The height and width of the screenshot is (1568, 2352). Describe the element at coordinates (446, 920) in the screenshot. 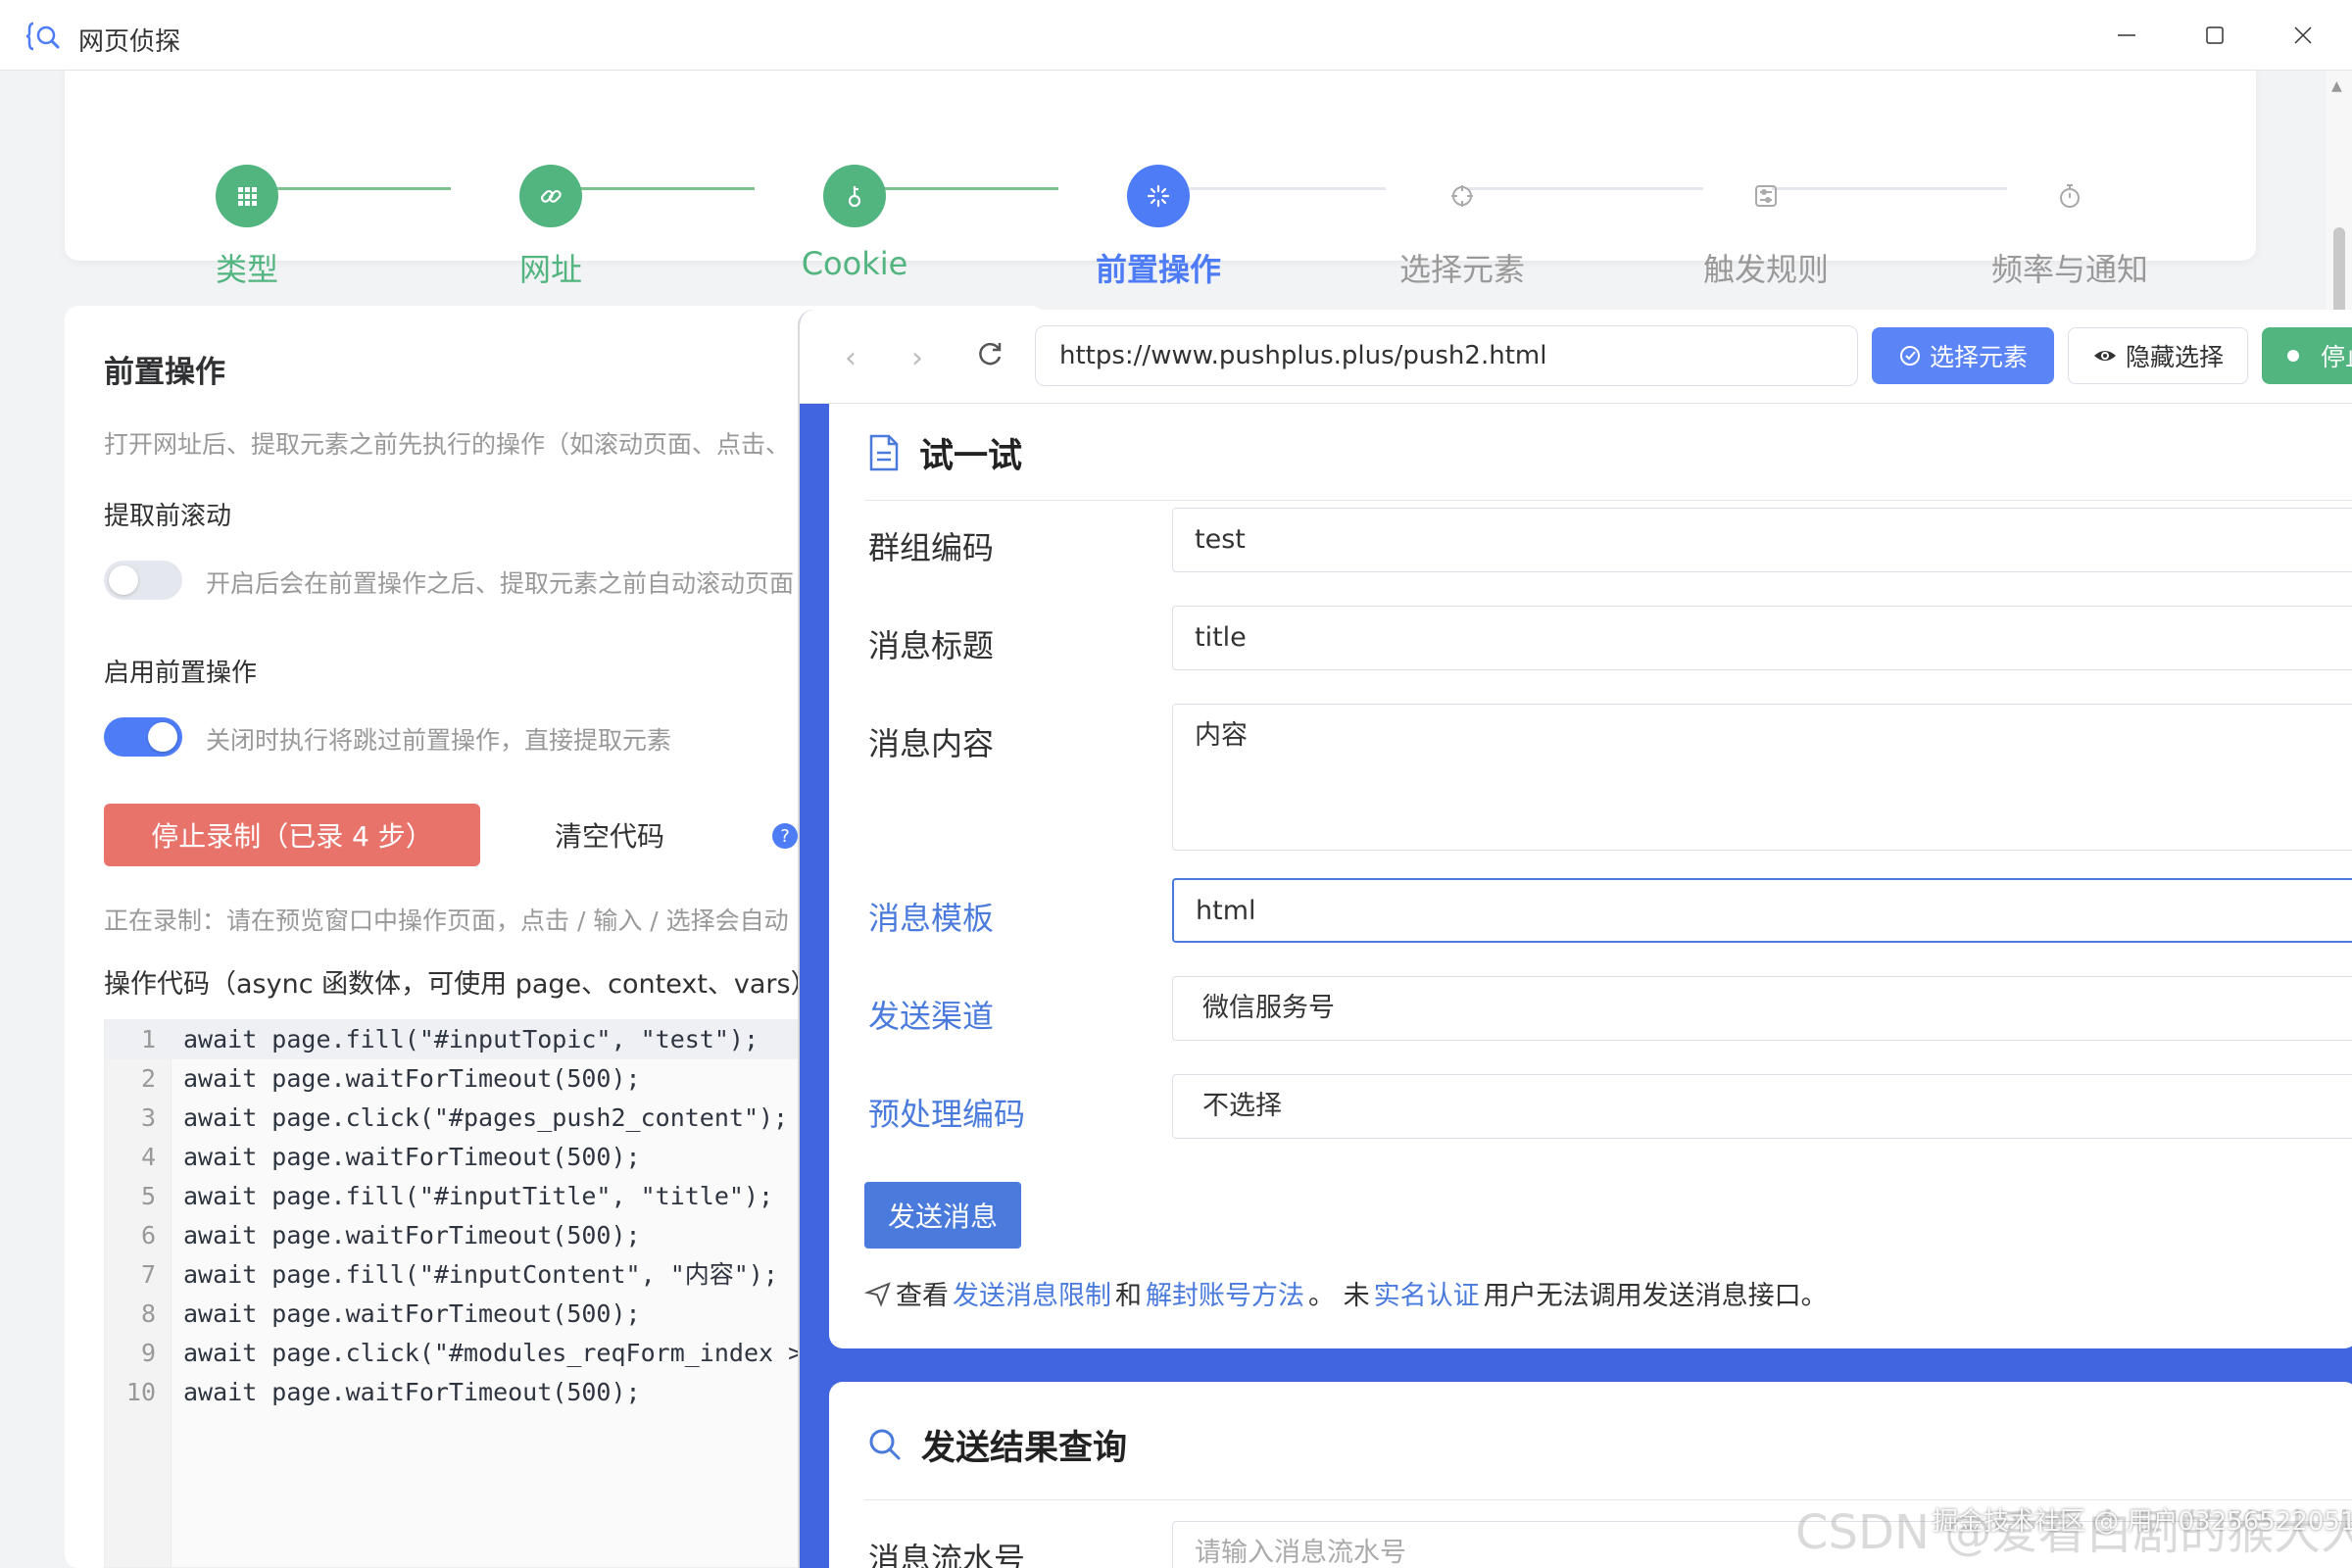

I see `recording-status: 正在录制：请在预览窗口中操作页面，点击 / 输入 / 选择会自动` at that location.